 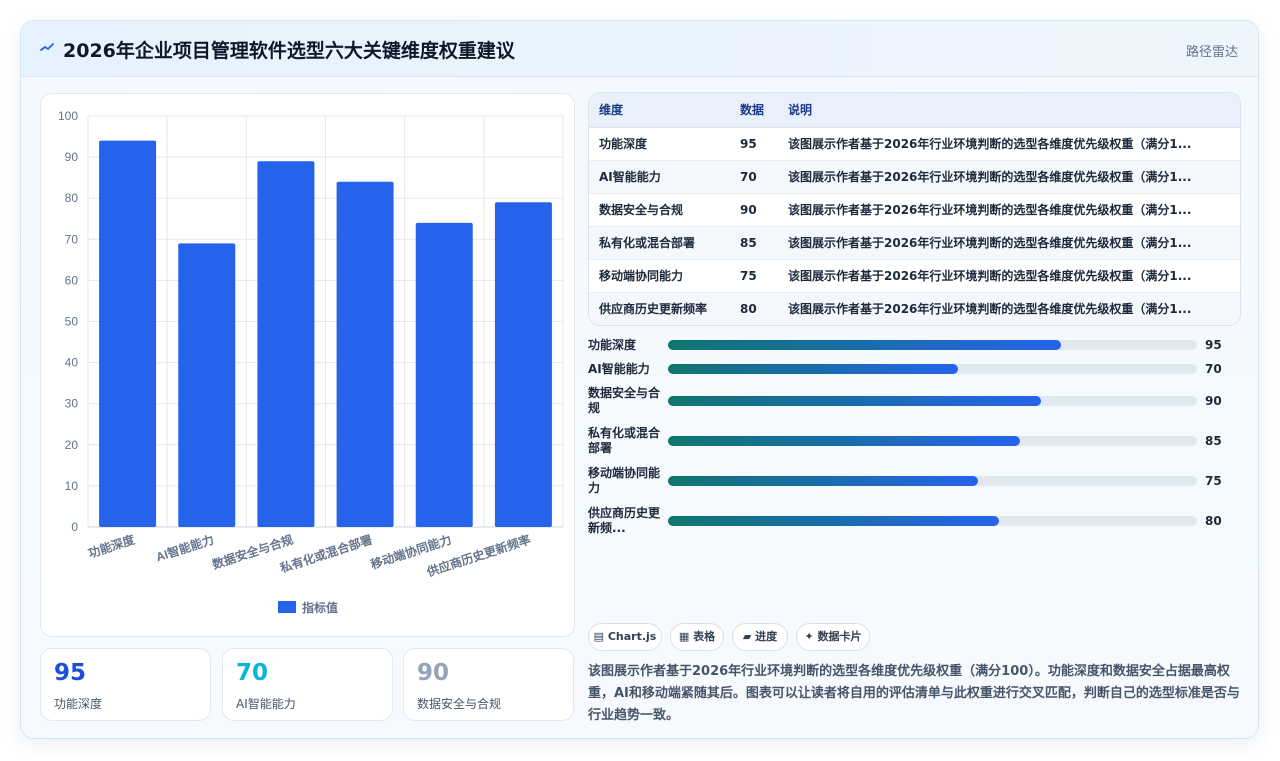 I want to click on progress-value: 80, so click(x=1213, y=521).